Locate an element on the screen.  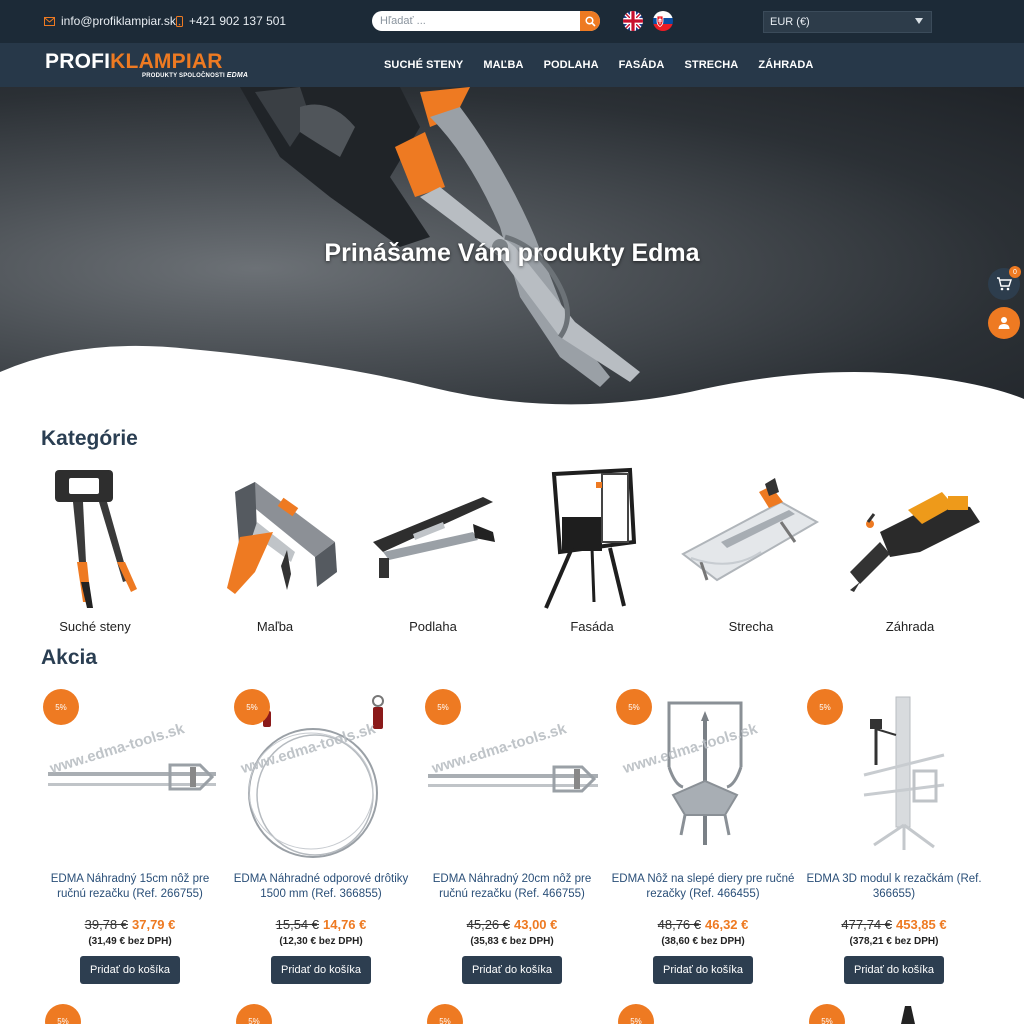
product-price: 477,74 € 453,85 € is located at coordinates (894, 924).